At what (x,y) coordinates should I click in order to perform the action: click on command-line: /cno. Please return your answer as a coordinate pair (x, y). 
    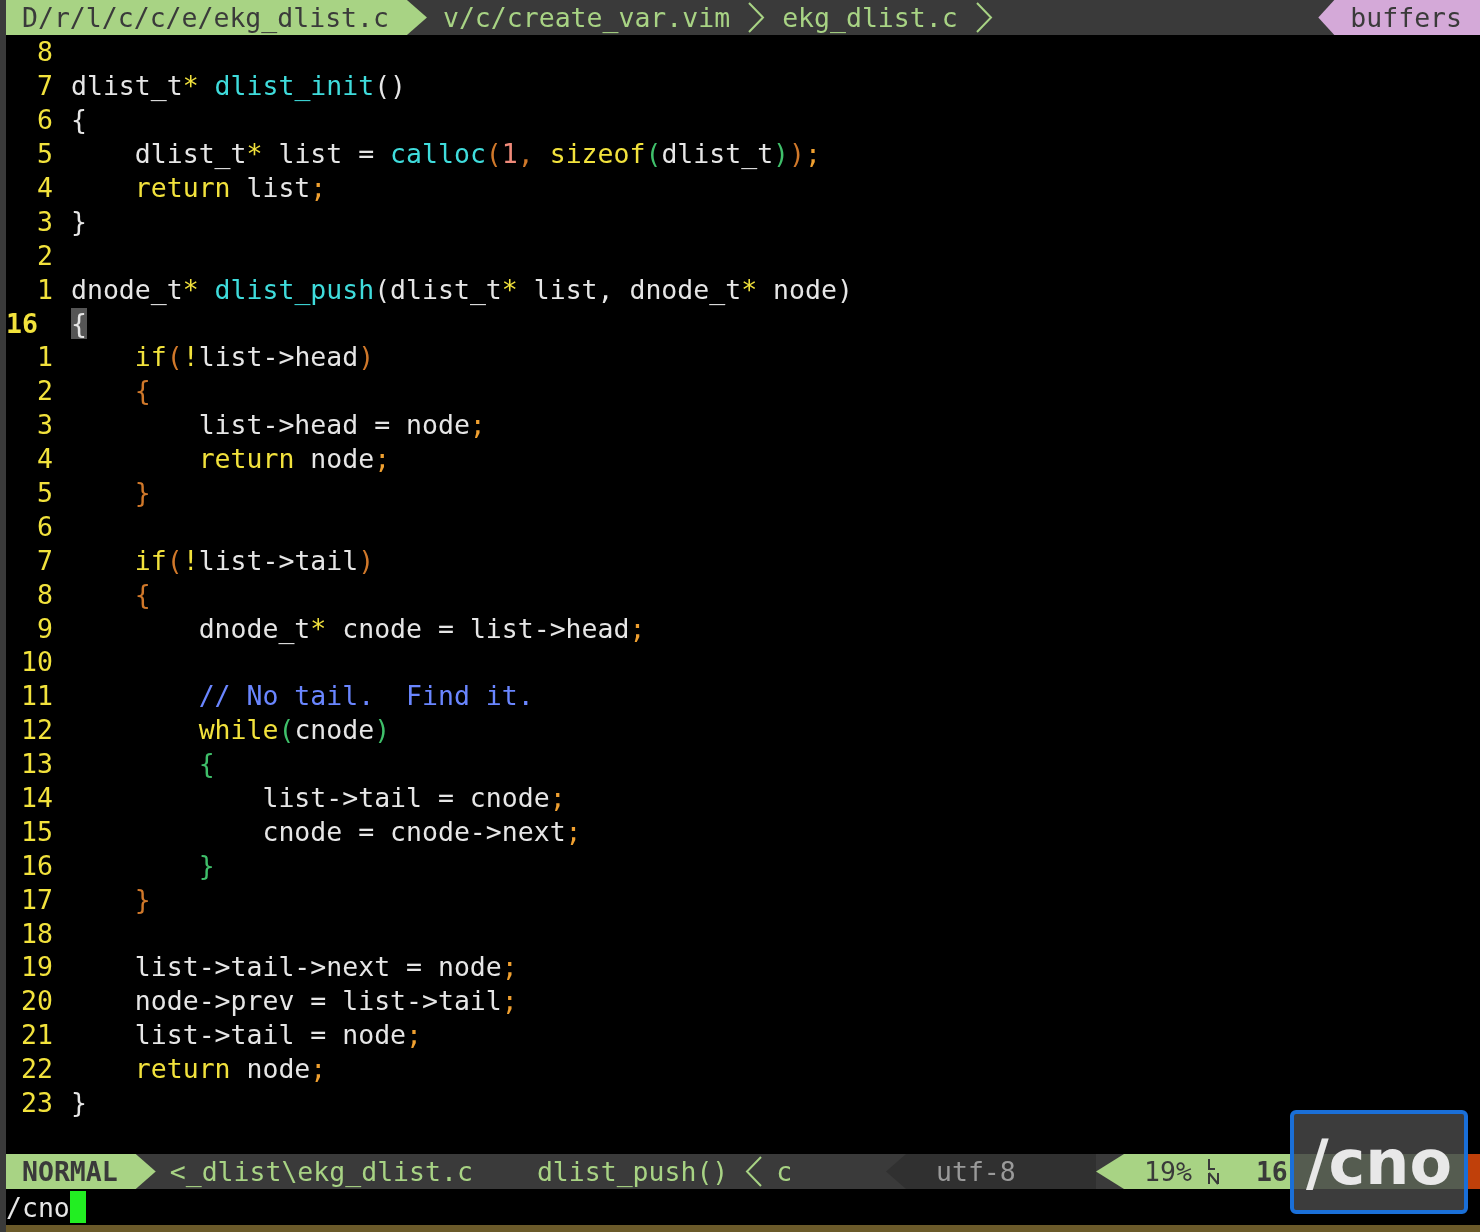
    Looking at the image, I should click on (38, 1207).